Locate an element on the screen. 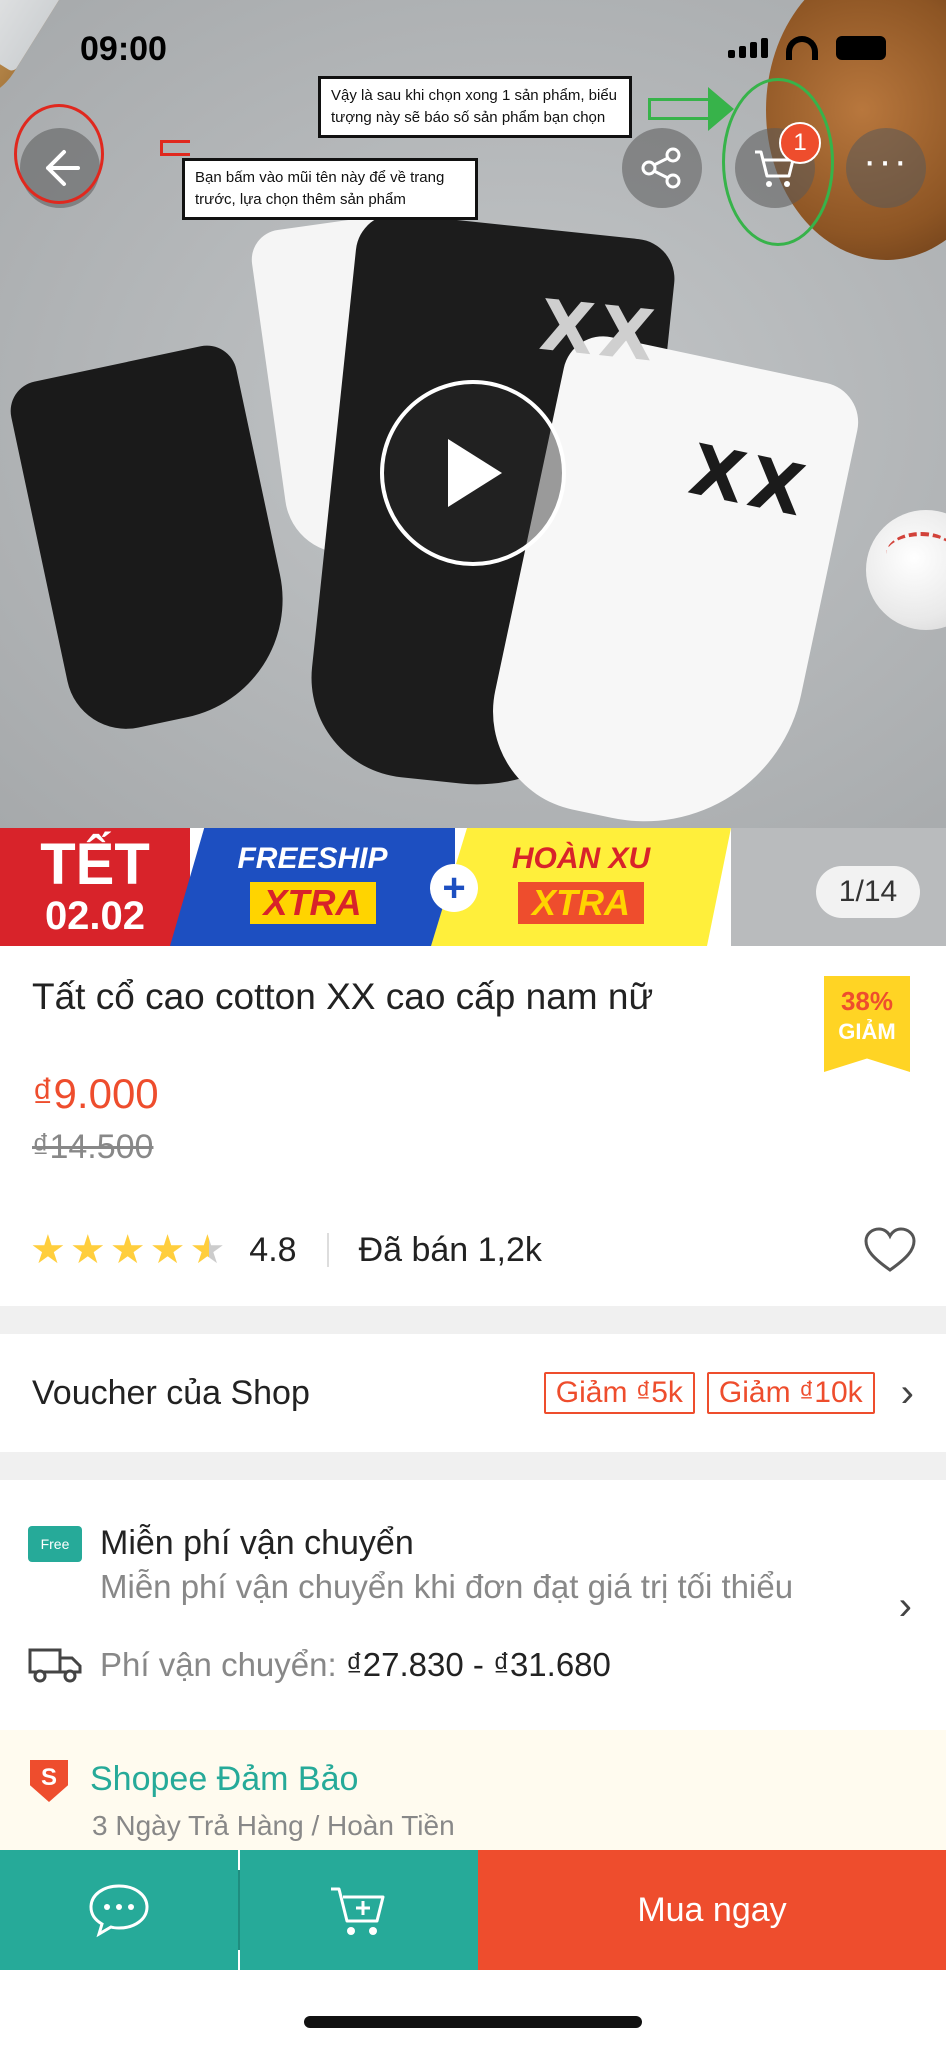 Image resolution: width=946 pixels, height=2048 pixels. home-indicator is located at coordinates (473, 2022).